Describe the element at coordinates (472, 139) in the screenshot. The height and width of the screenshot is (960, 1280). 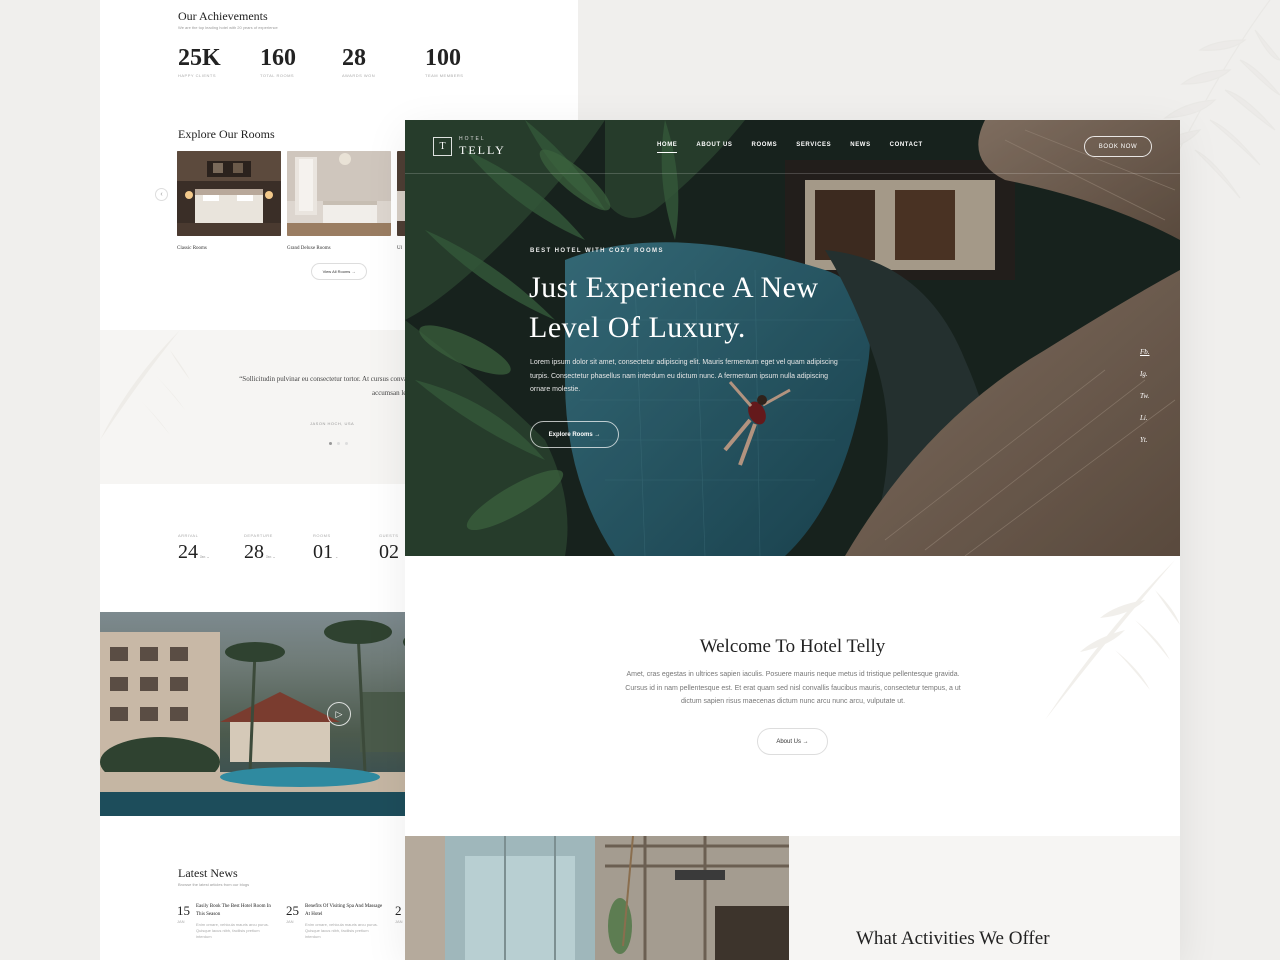
I see `logo-caption: HOTEL` at that location.